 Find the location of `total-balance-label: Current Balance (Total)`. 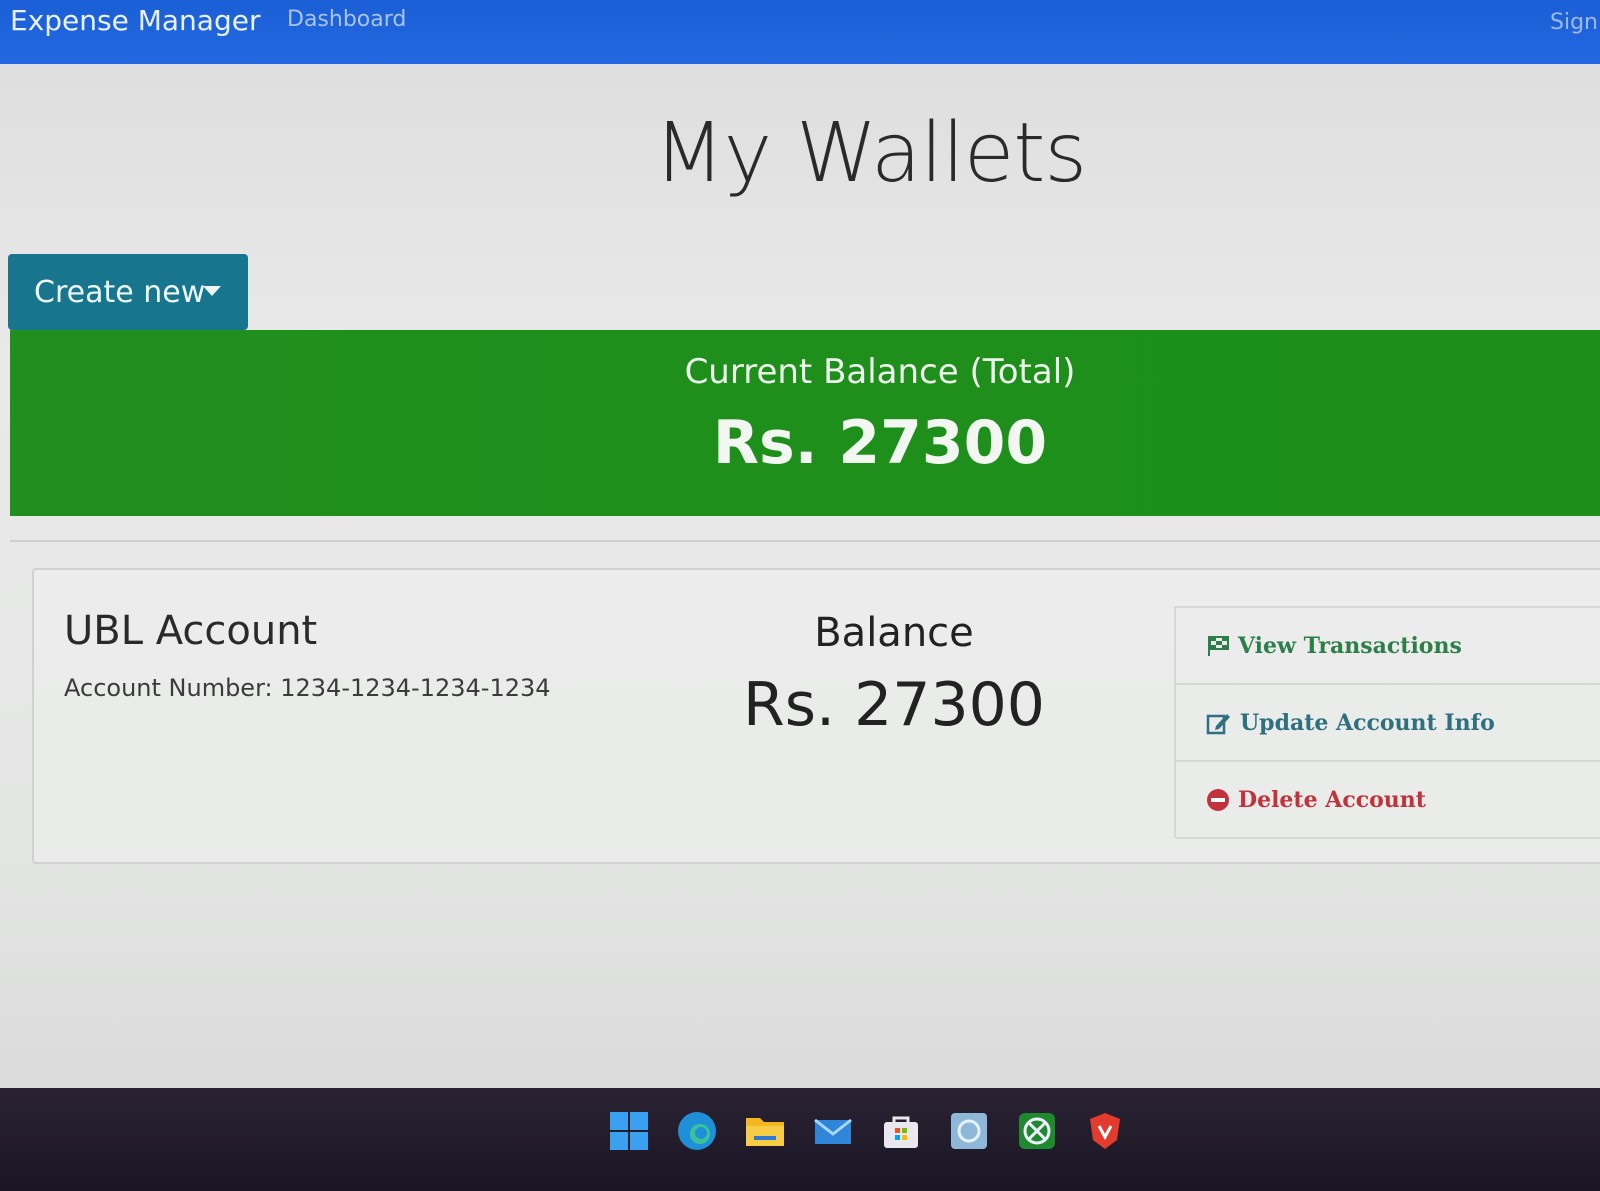

total-balance-label: Current Balance (Total) is located at coordinates (880, 372).